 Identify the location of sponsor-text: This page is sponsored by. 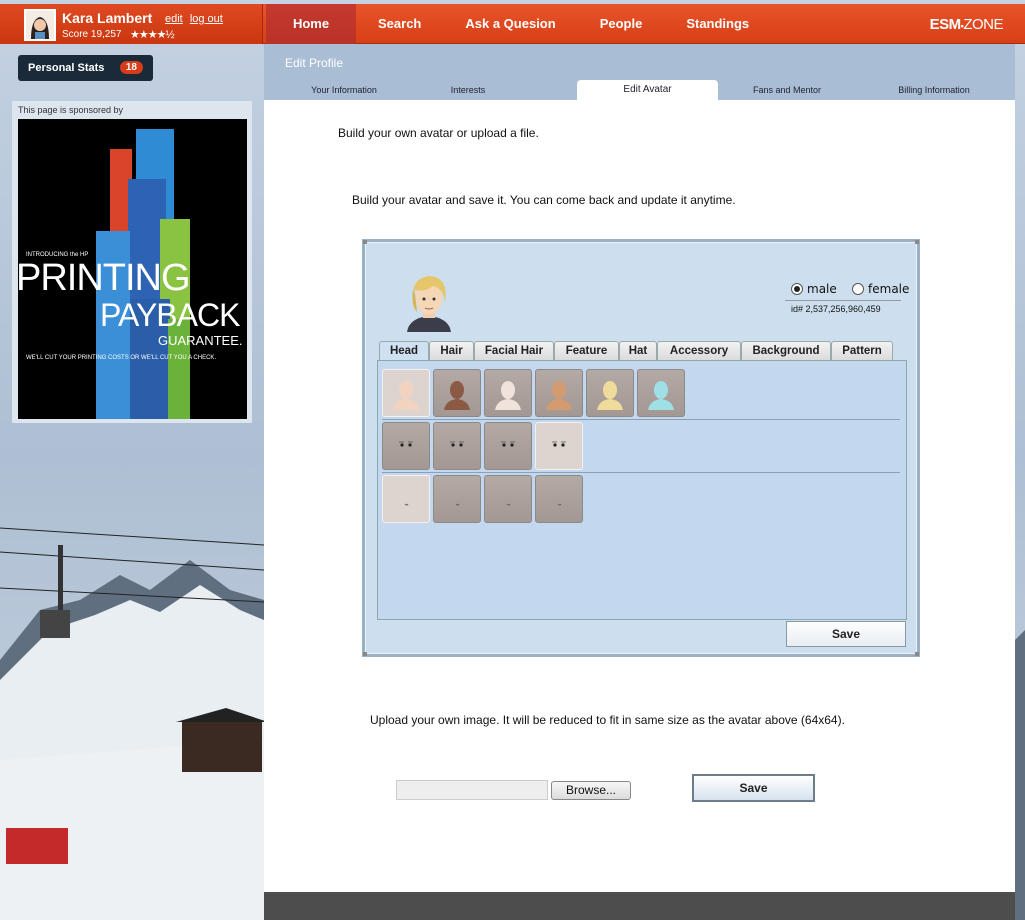
(71, 110).